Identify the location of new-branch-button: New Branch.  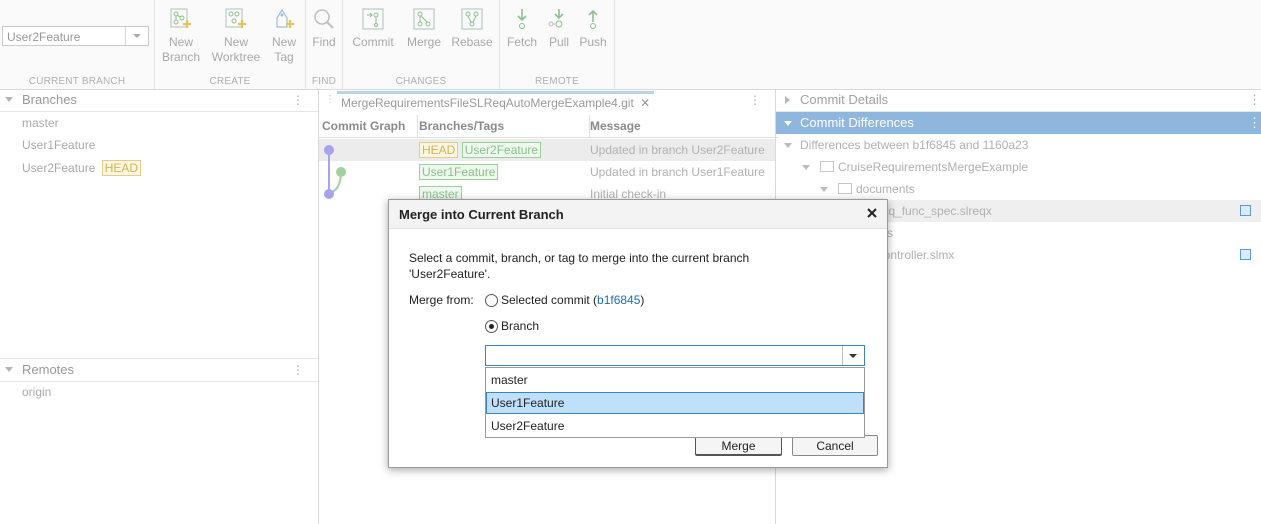
(181, 35).